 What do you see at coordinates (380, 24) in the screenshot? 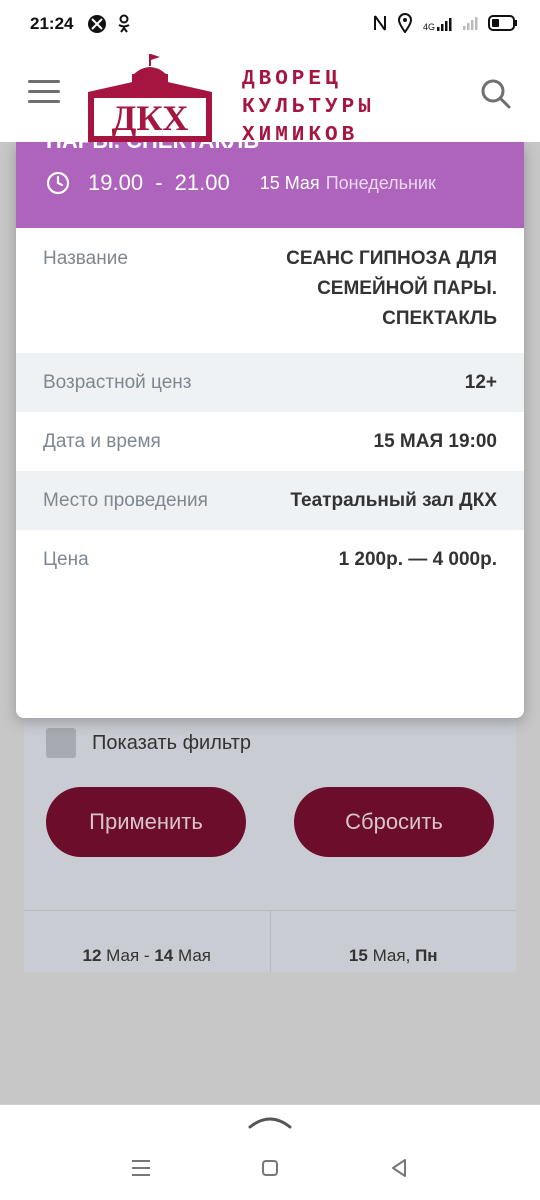
I see `nfc-icon` at bounding box center [380, 24].